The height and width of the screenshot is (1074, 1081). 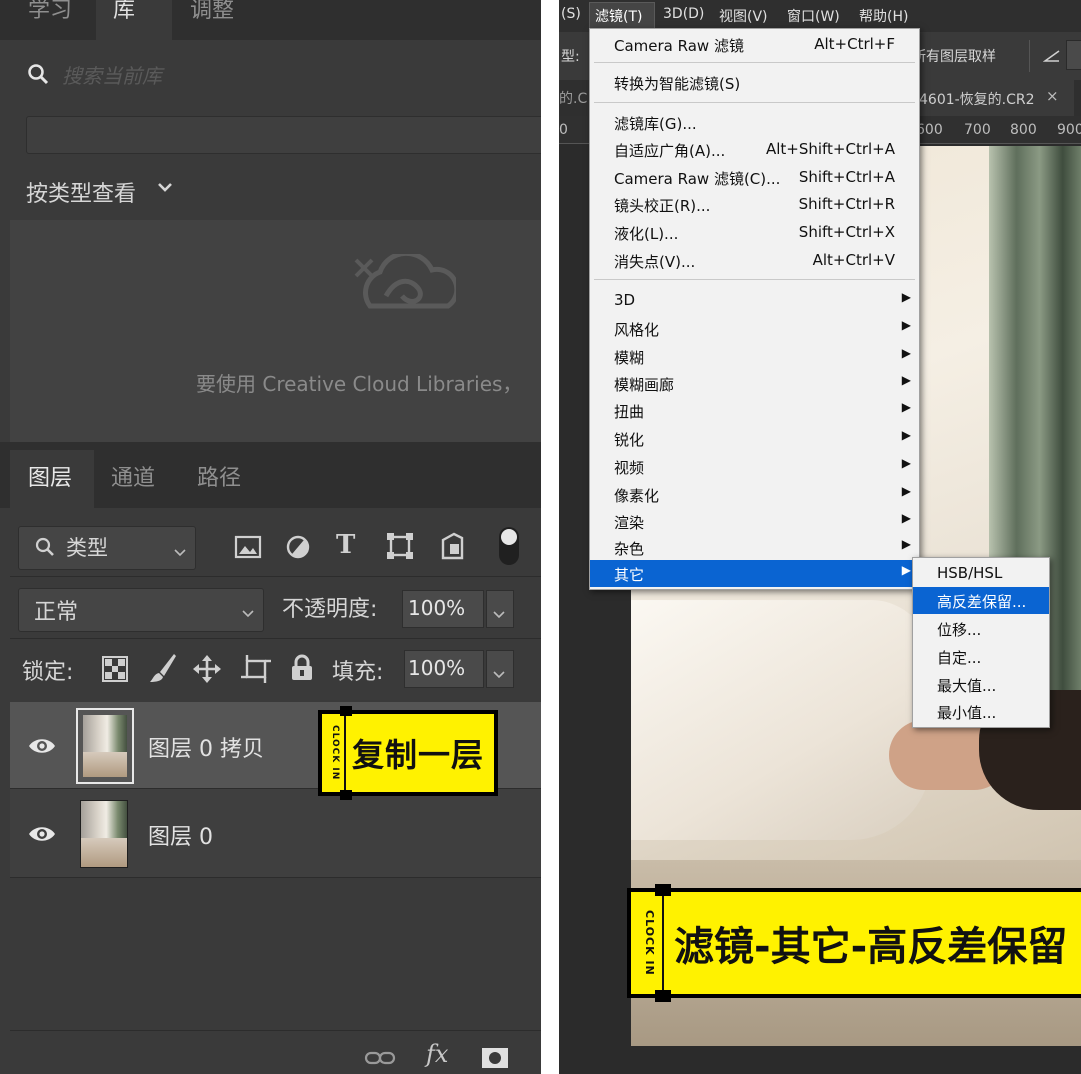 What do you see at coordinates (206, 747) in the screenshot?
I see `layer-name: 图层 0 拷贝` at bounding box center [206, 747].